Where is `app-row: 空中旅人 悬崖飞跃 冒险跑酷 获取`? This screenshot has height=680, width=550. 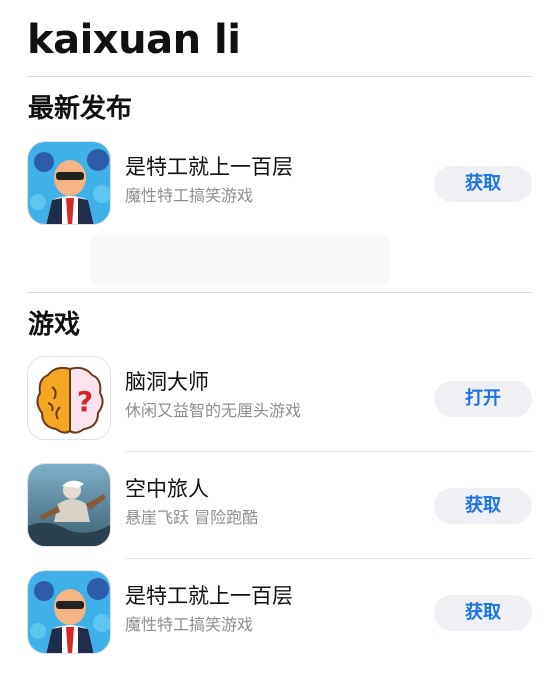 app-row: 空中旅人 悬崖飞跃 冒险跑酷 获取 is located at coordinates (279, 506).